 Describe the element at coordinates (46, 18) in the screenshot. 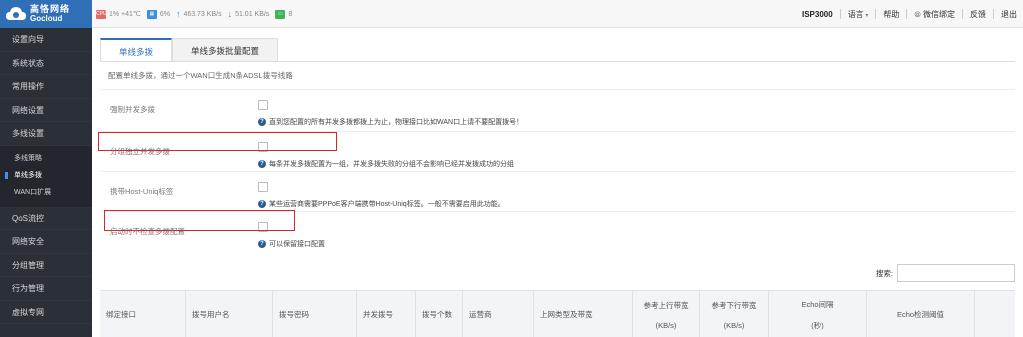

I see `brand-name-en: Gocloud` at that location.